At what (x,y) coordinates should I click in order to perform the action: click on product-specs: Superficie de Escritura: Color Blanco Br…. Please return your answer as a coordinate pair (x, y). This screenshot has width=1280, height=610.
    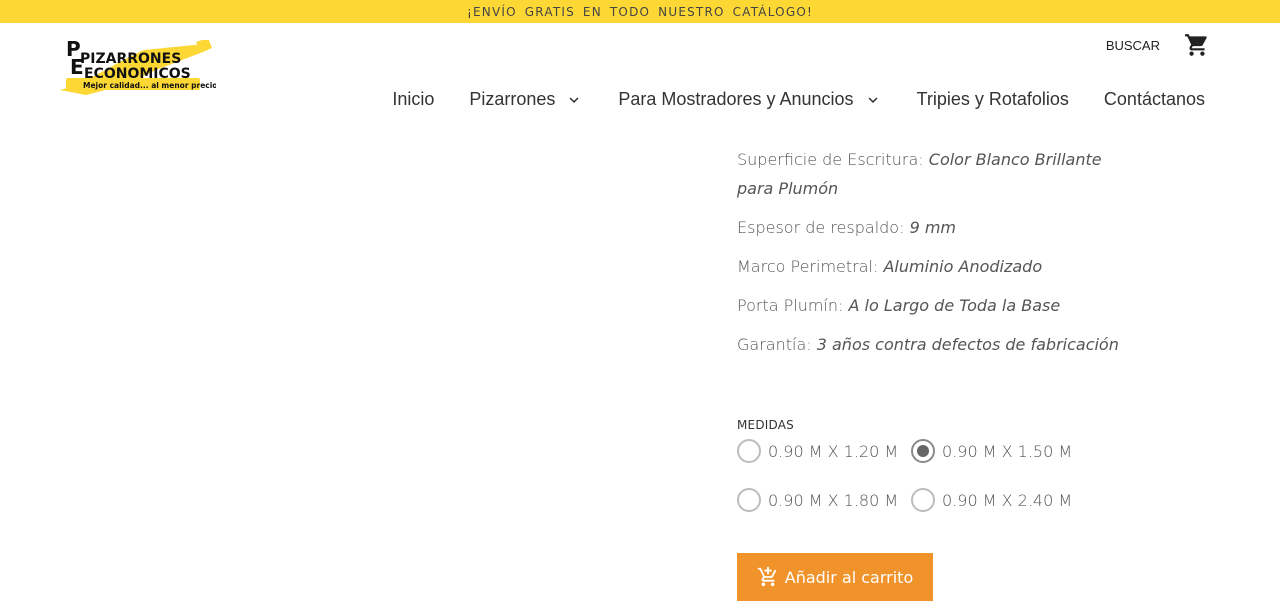
    Looking at the image, I should click on (937, 257).